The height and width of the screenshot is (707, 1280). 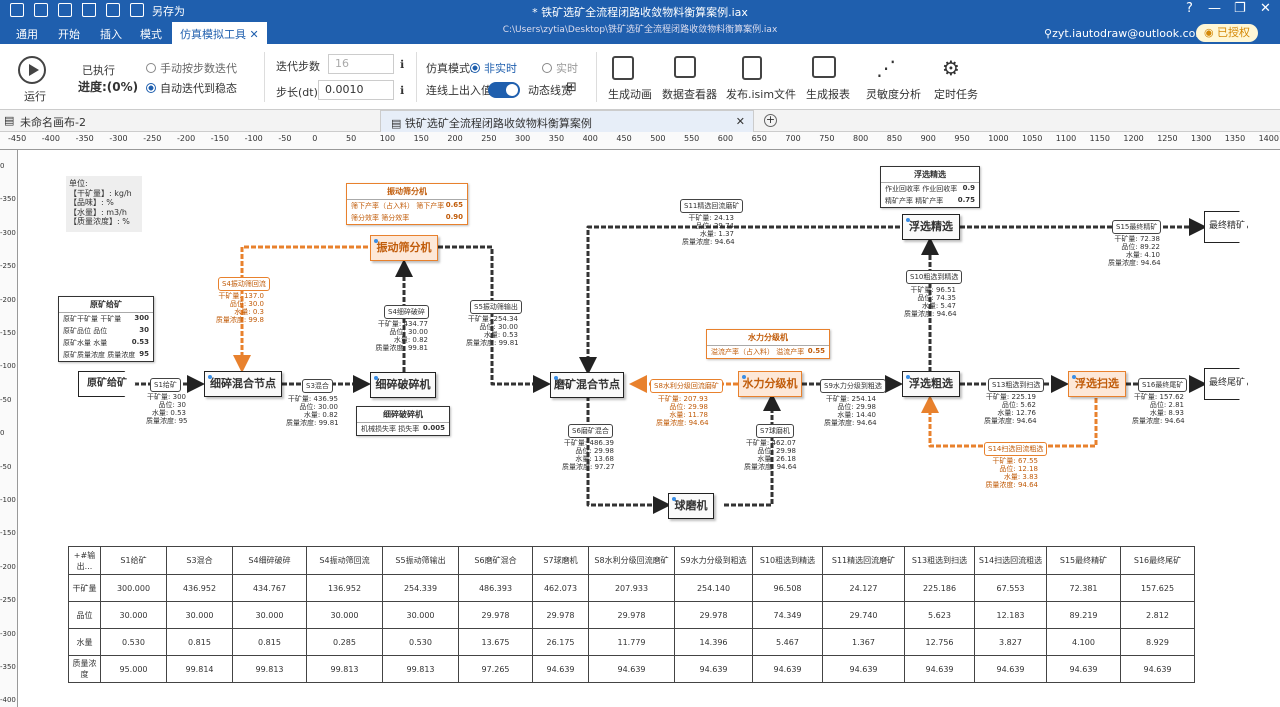 I want to click on minimize-icon: —, so click(x=1214, y=8).